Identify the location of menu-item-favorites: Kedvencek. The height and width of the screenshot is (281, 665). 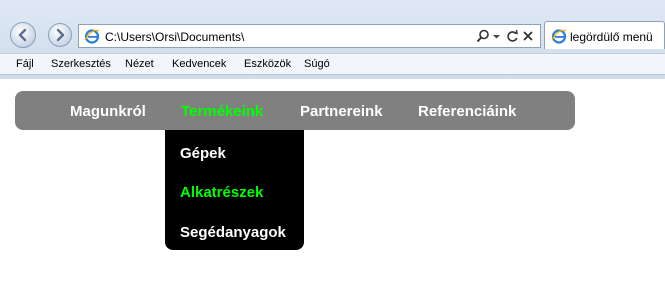
(199, 64).